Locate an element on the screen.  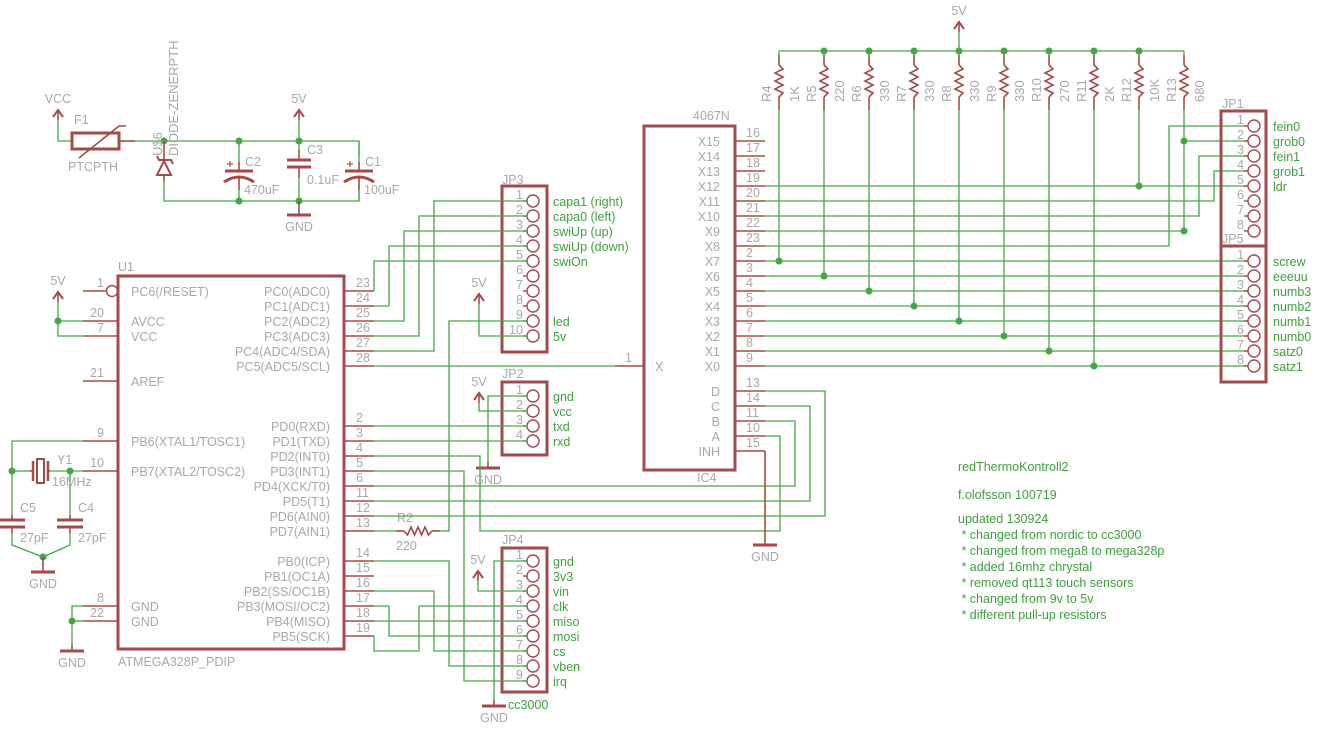
label: PTCPTH is located at coordinates (93, 167).